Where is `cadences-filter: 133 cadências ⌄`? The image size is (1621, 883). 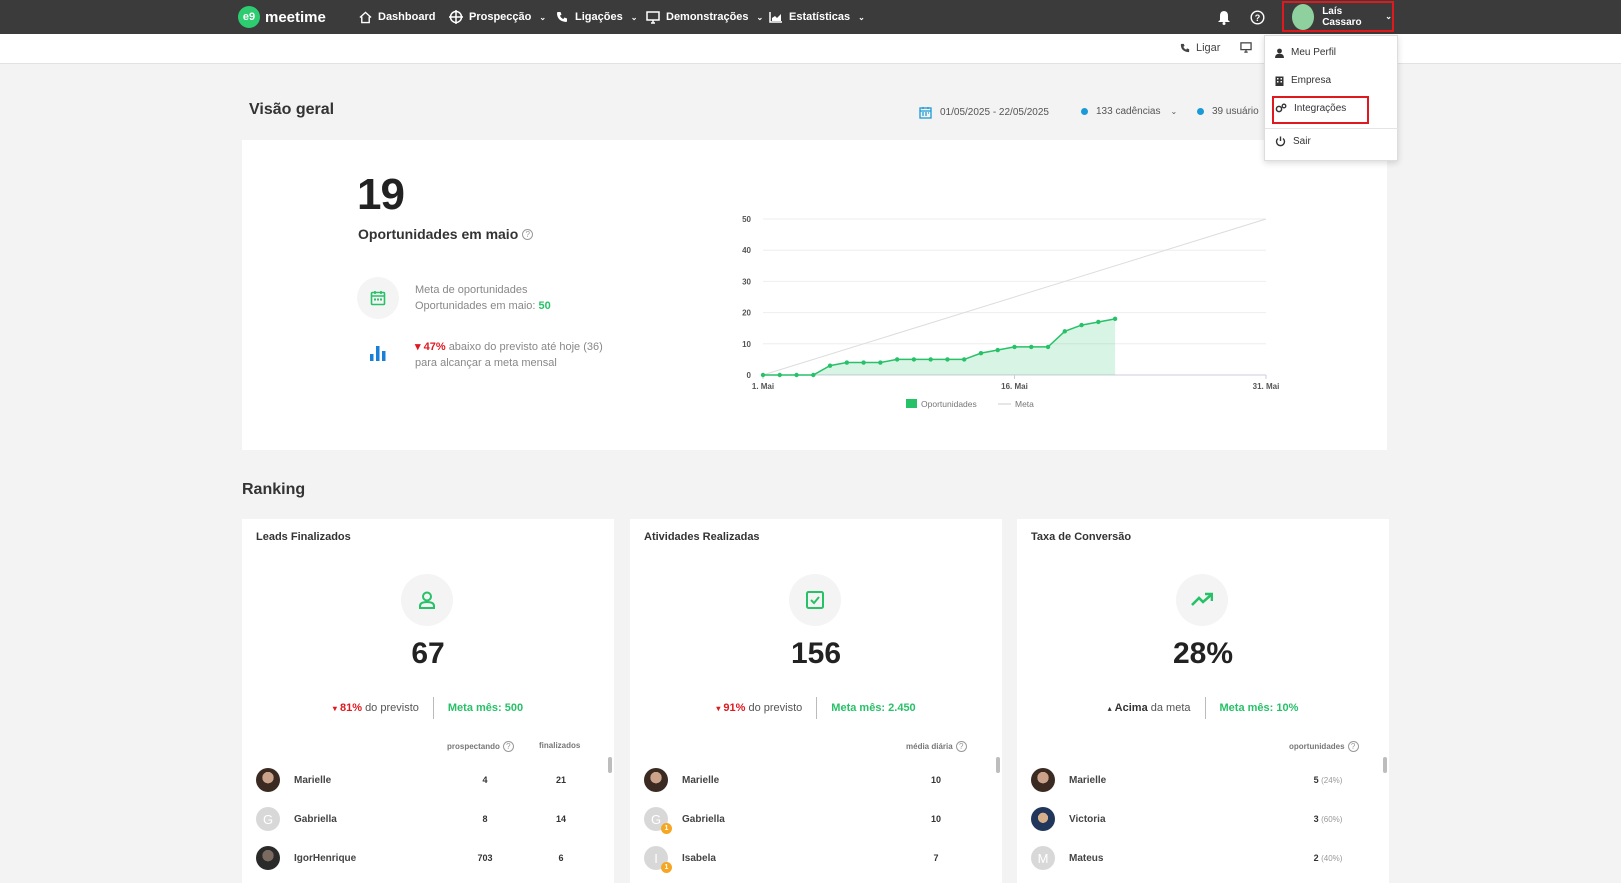
cadences-filter: 133 cadências ⌄ is located at coordinates (1129, 111).